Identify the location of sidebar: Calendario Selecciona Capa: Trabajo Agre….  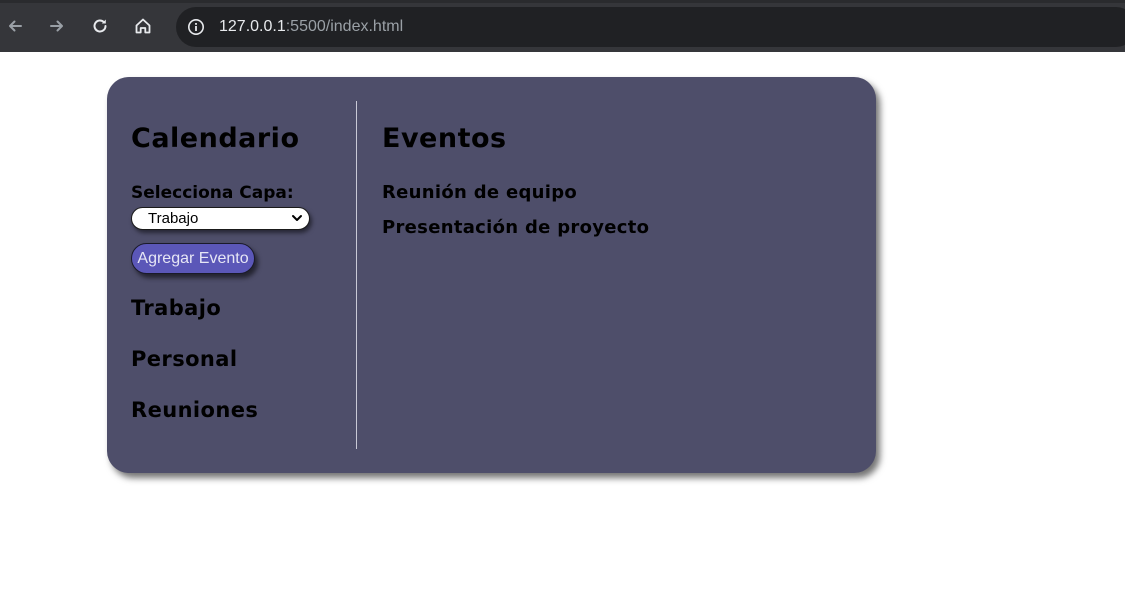
(244, 275).